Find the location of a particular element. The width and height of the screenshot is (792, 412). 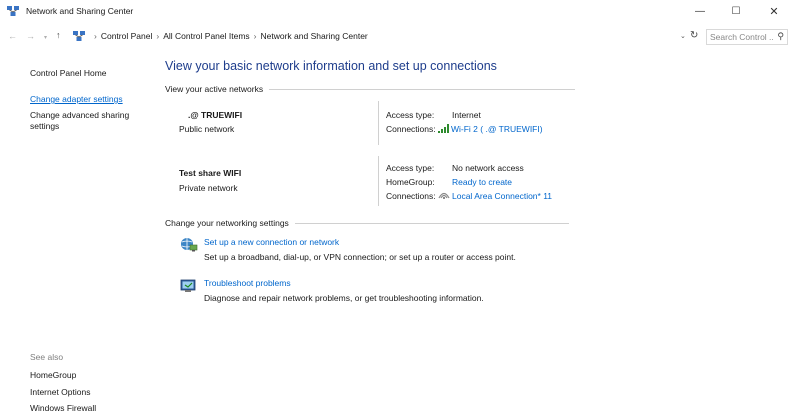

access-type-value: Internet is located at coordinates (466, 115).